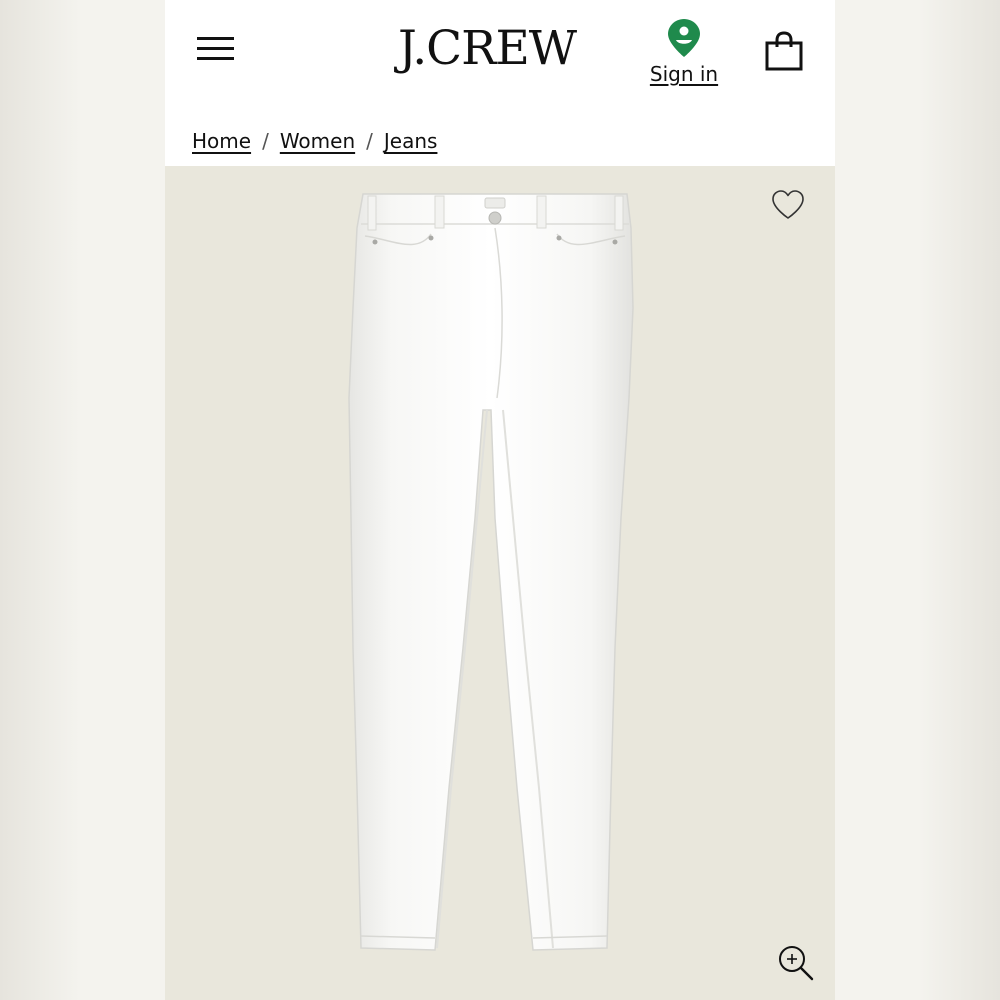  I want to click on breadcrumb-home: Home, so click(221, 141).